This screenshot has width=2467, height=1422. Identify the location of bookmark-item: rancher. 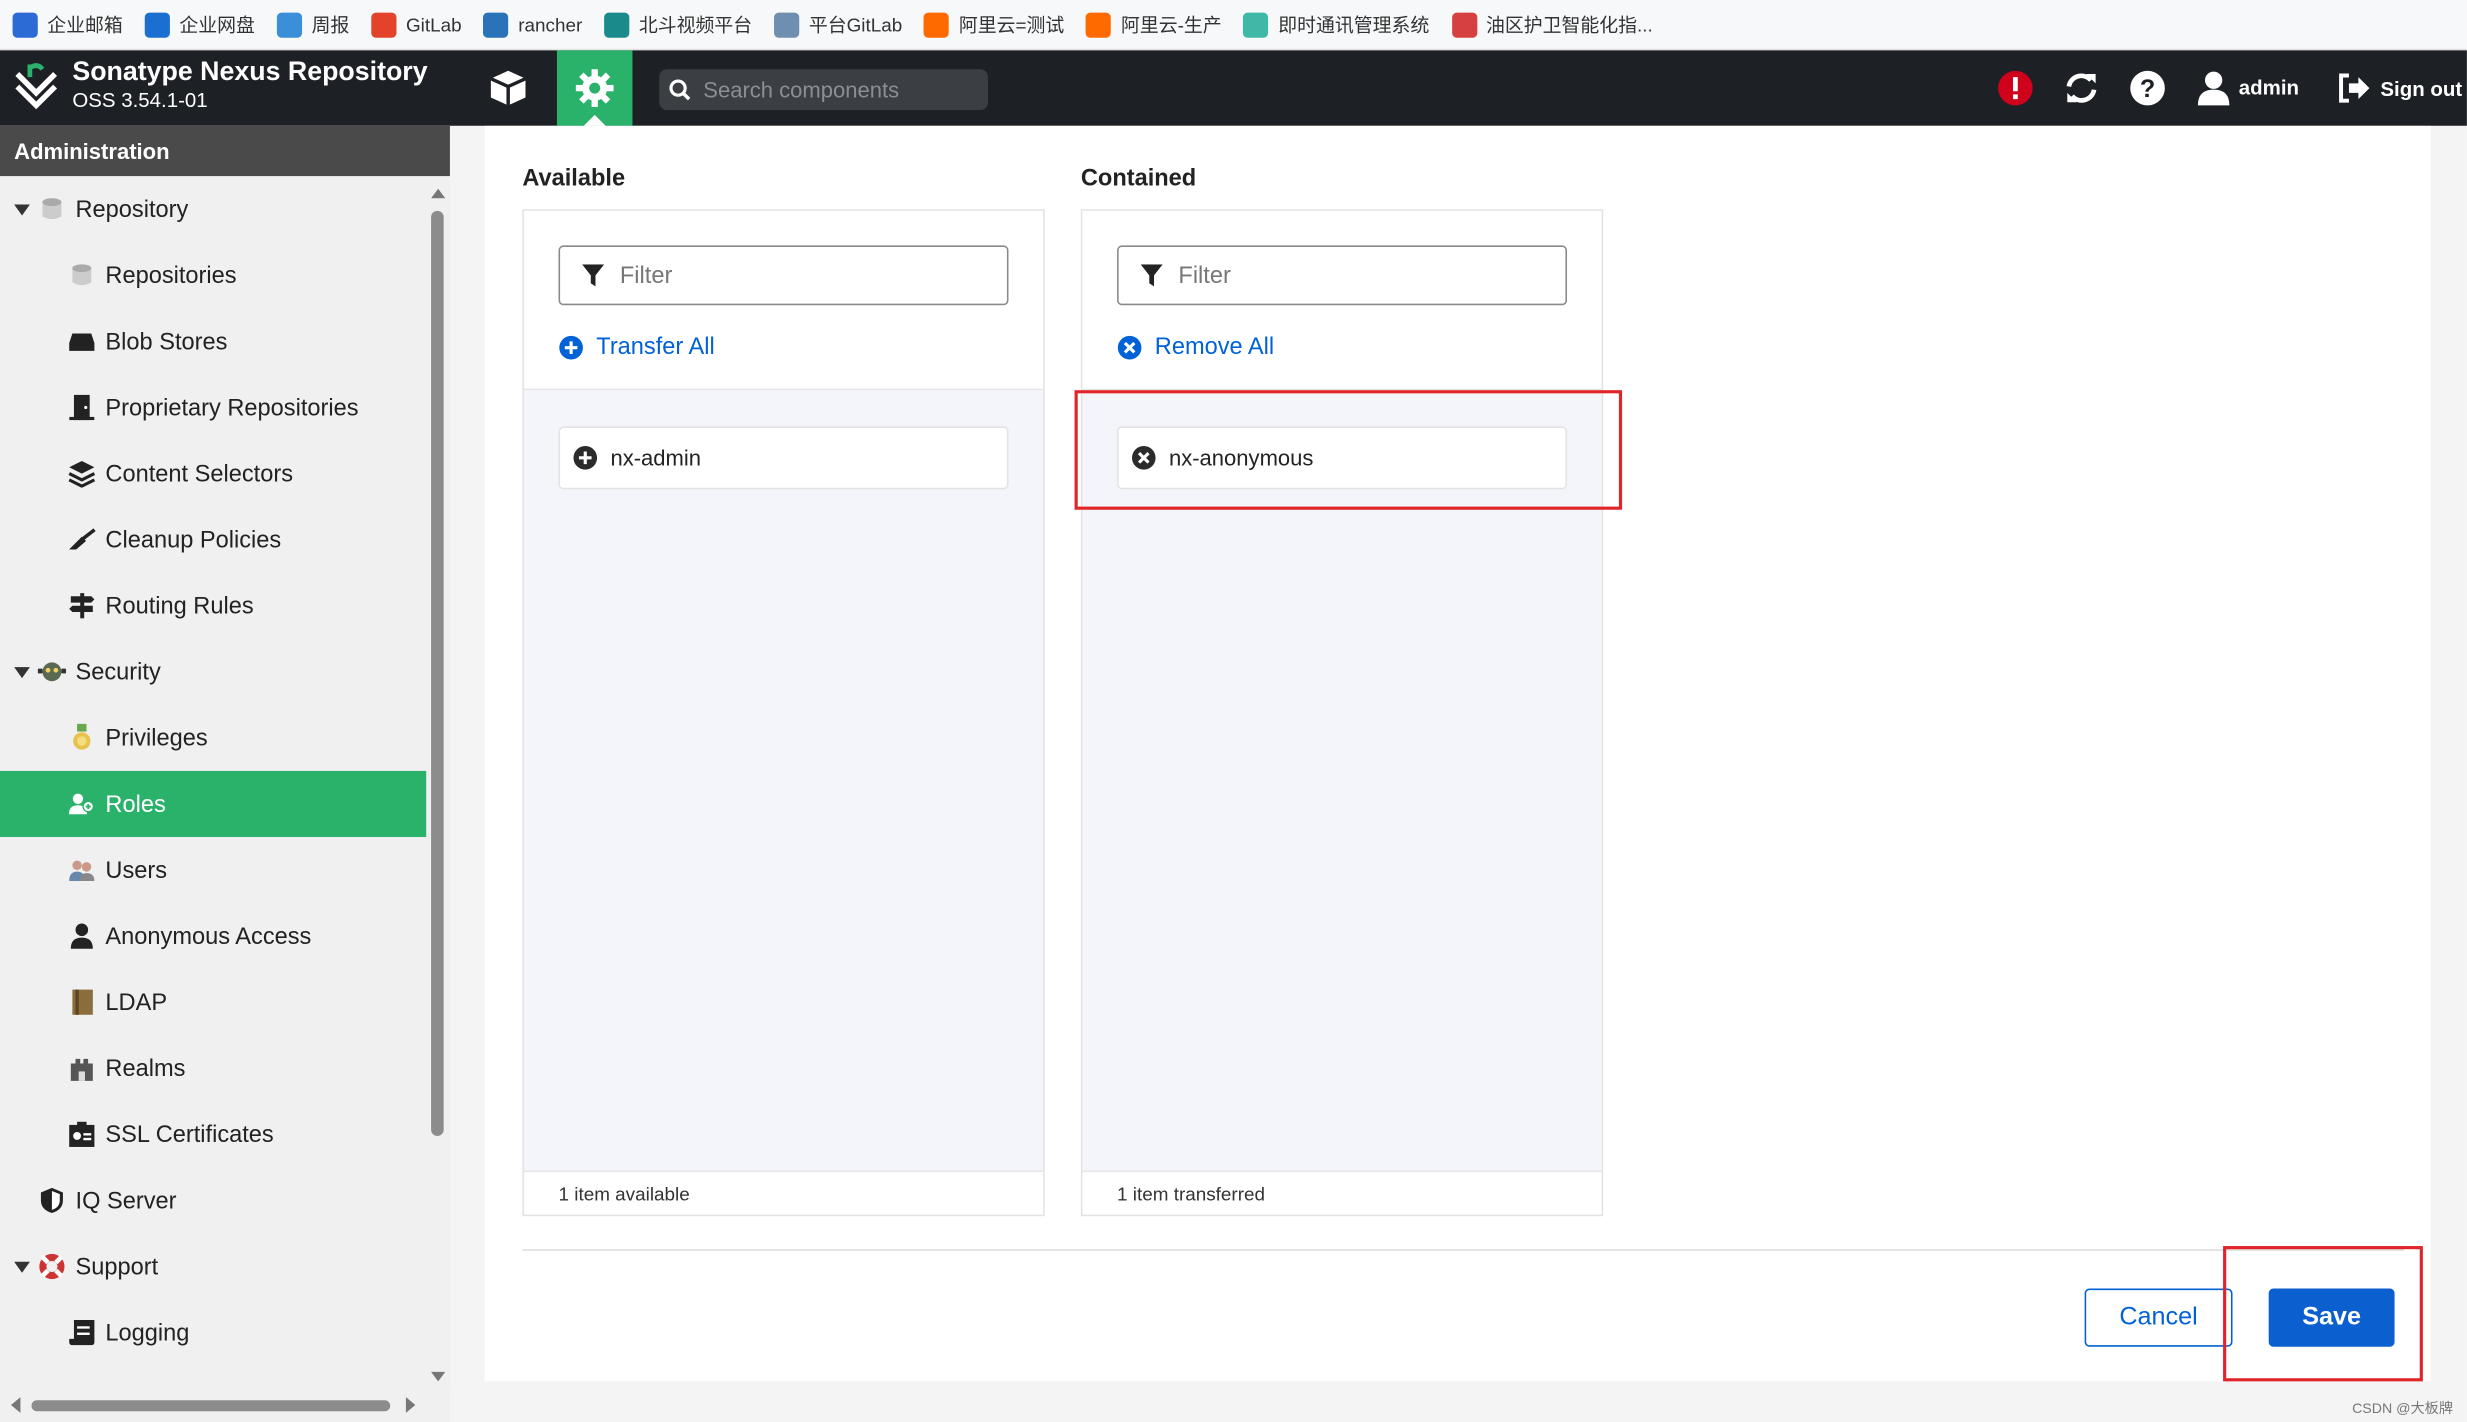
(532, 24).